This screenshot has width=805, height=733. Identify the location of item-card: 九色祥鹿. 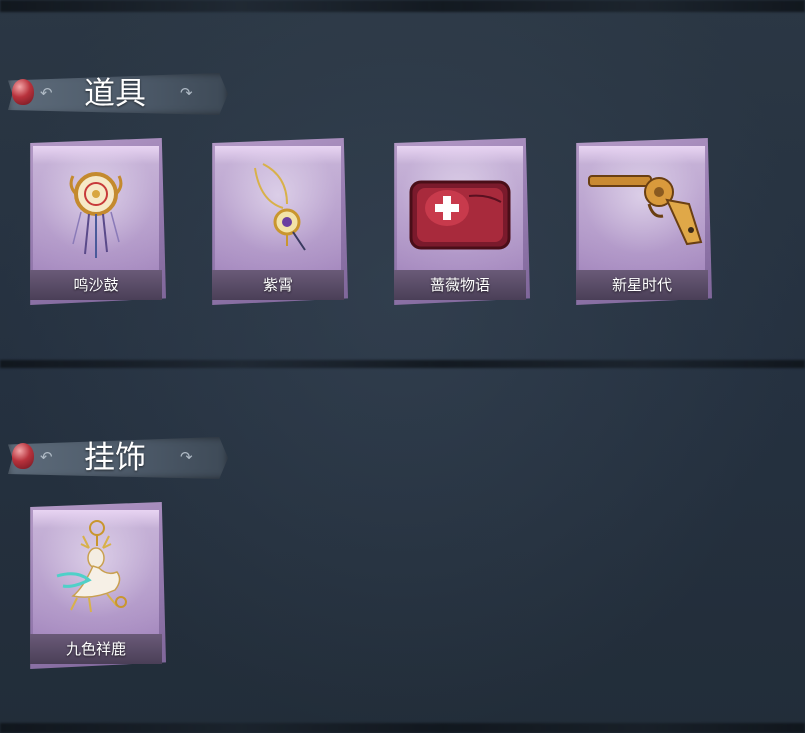
(96, 585).